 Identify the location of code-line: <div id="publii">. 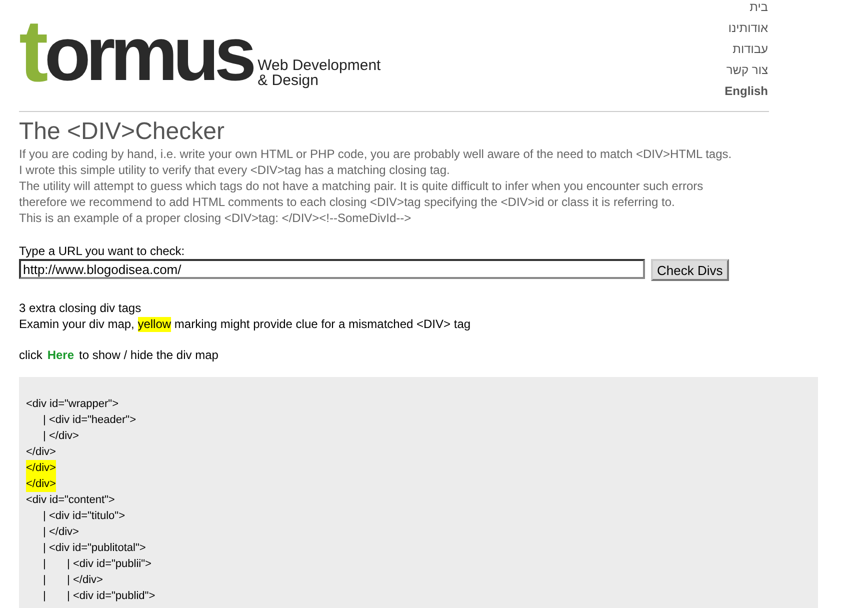
(112, 564).